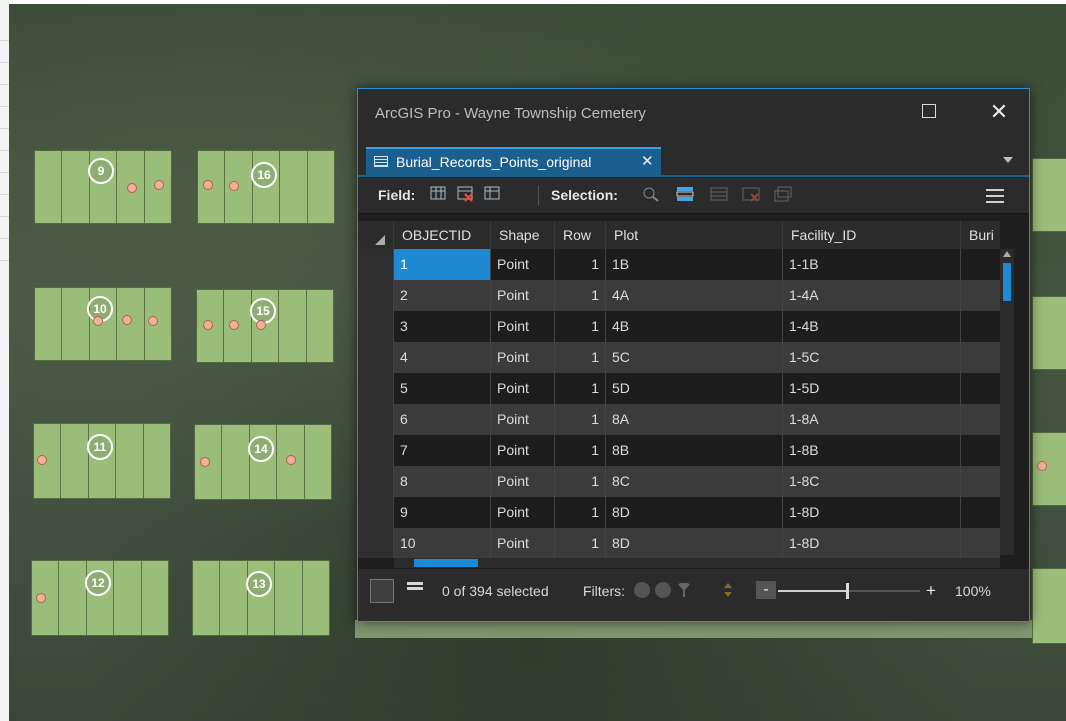 The image size is (1066, 721). Describe the element at coordinates (694, 295) in the screenshot. I see `cell-plot: 4A` at that location.